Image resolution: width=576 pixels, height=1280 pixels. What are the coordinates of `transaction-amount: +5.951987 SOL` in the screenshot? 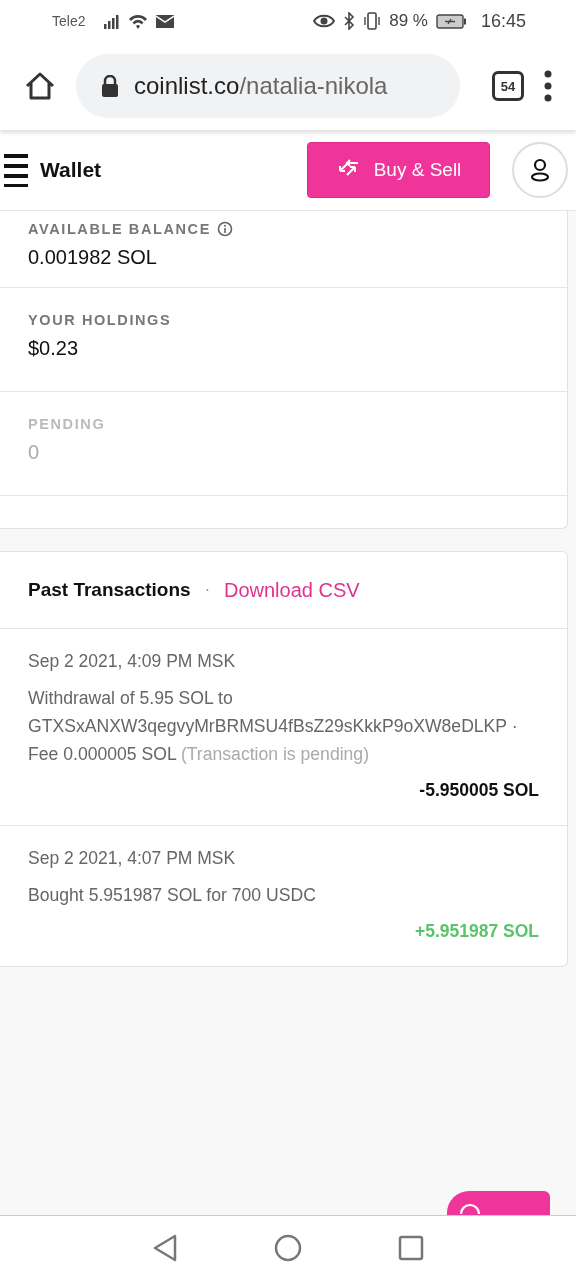 It's located at (476, 931).